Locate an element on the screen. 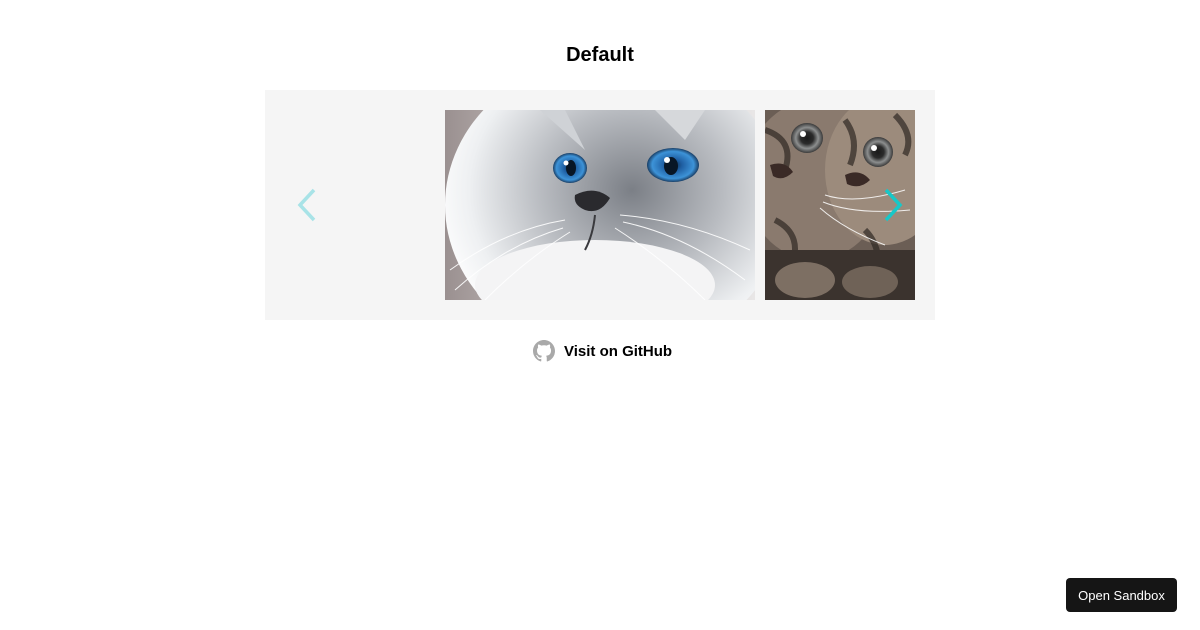 The height and width of the screenshot is (630, 1200). open-sandbox-button: Open Sandbox is located at coordinates (1121, 595).